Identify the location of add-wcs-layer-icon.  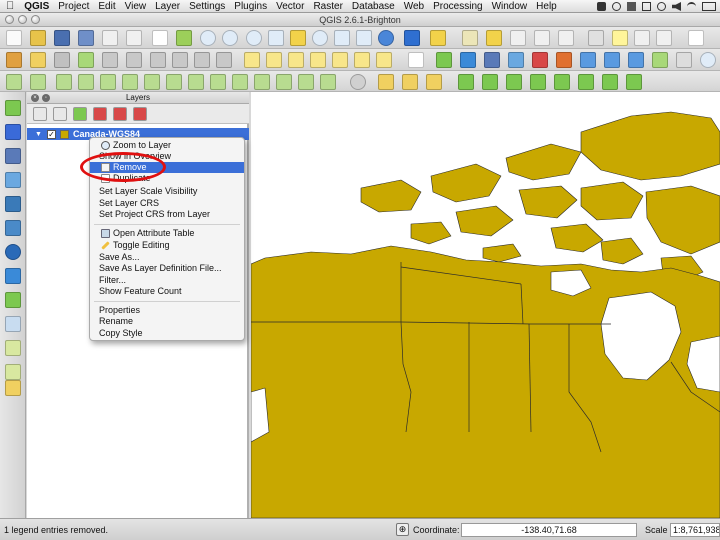
(612, 60).